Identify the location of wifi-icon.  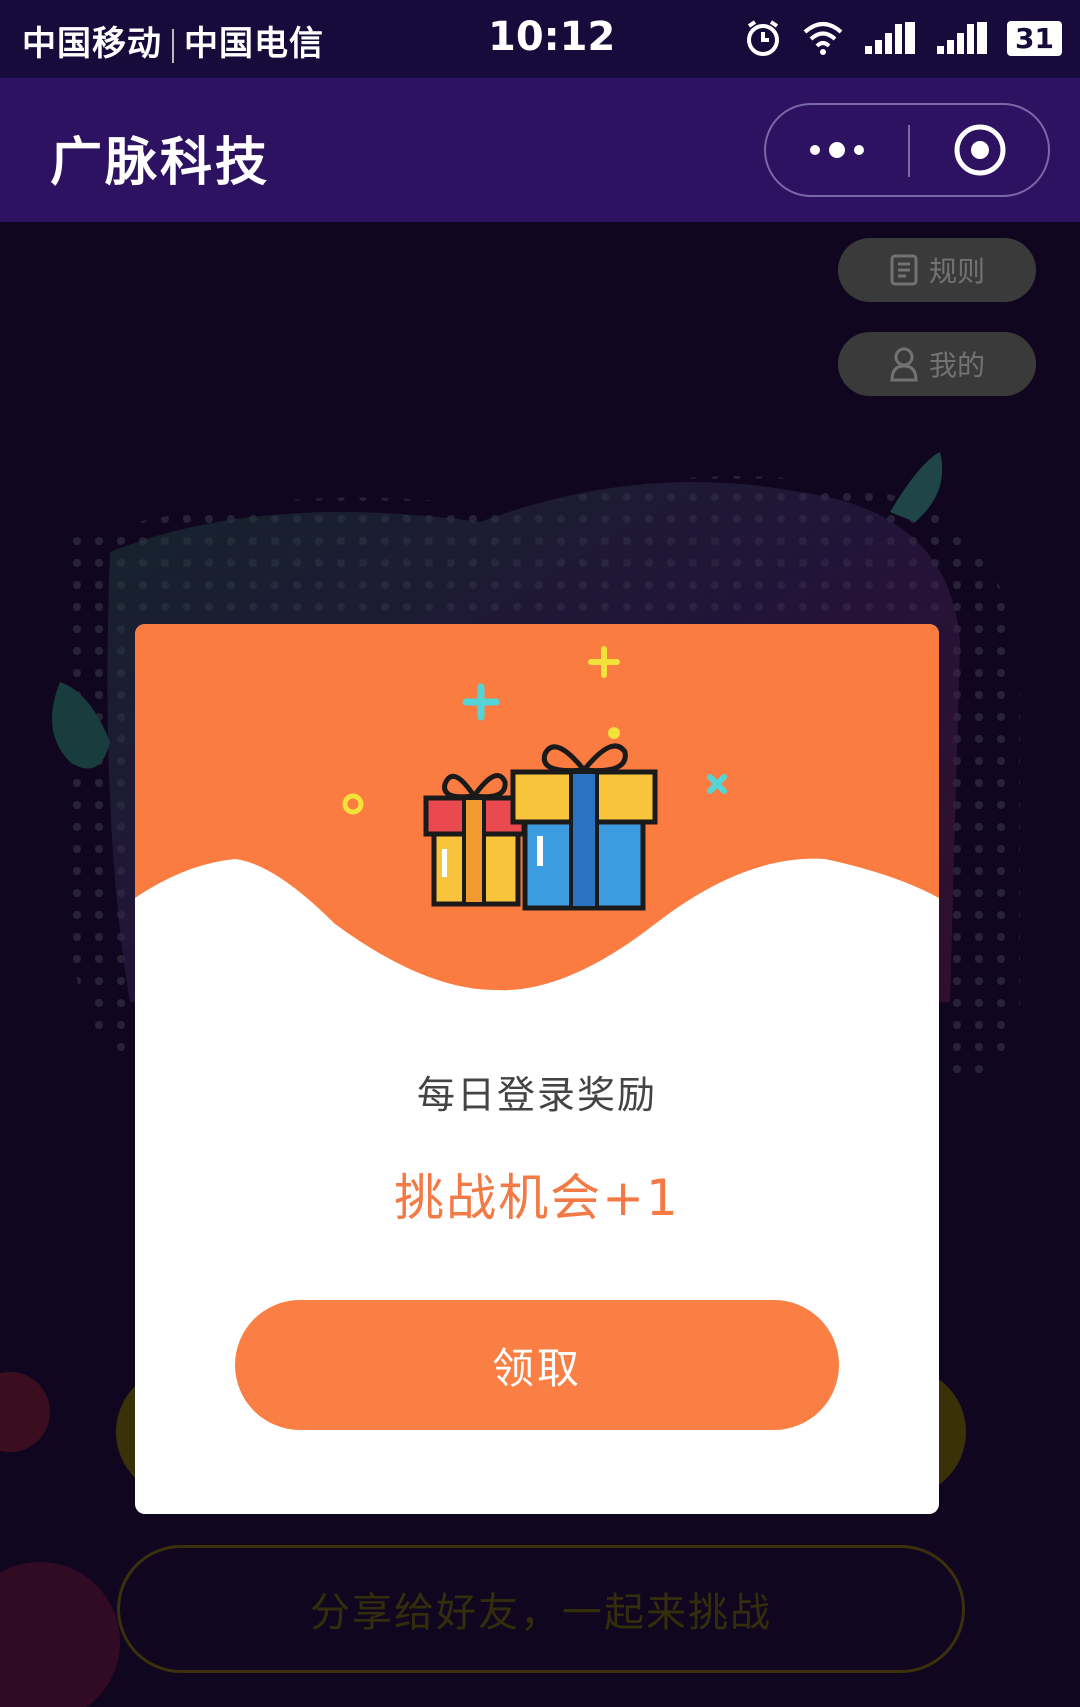
(823, 38).